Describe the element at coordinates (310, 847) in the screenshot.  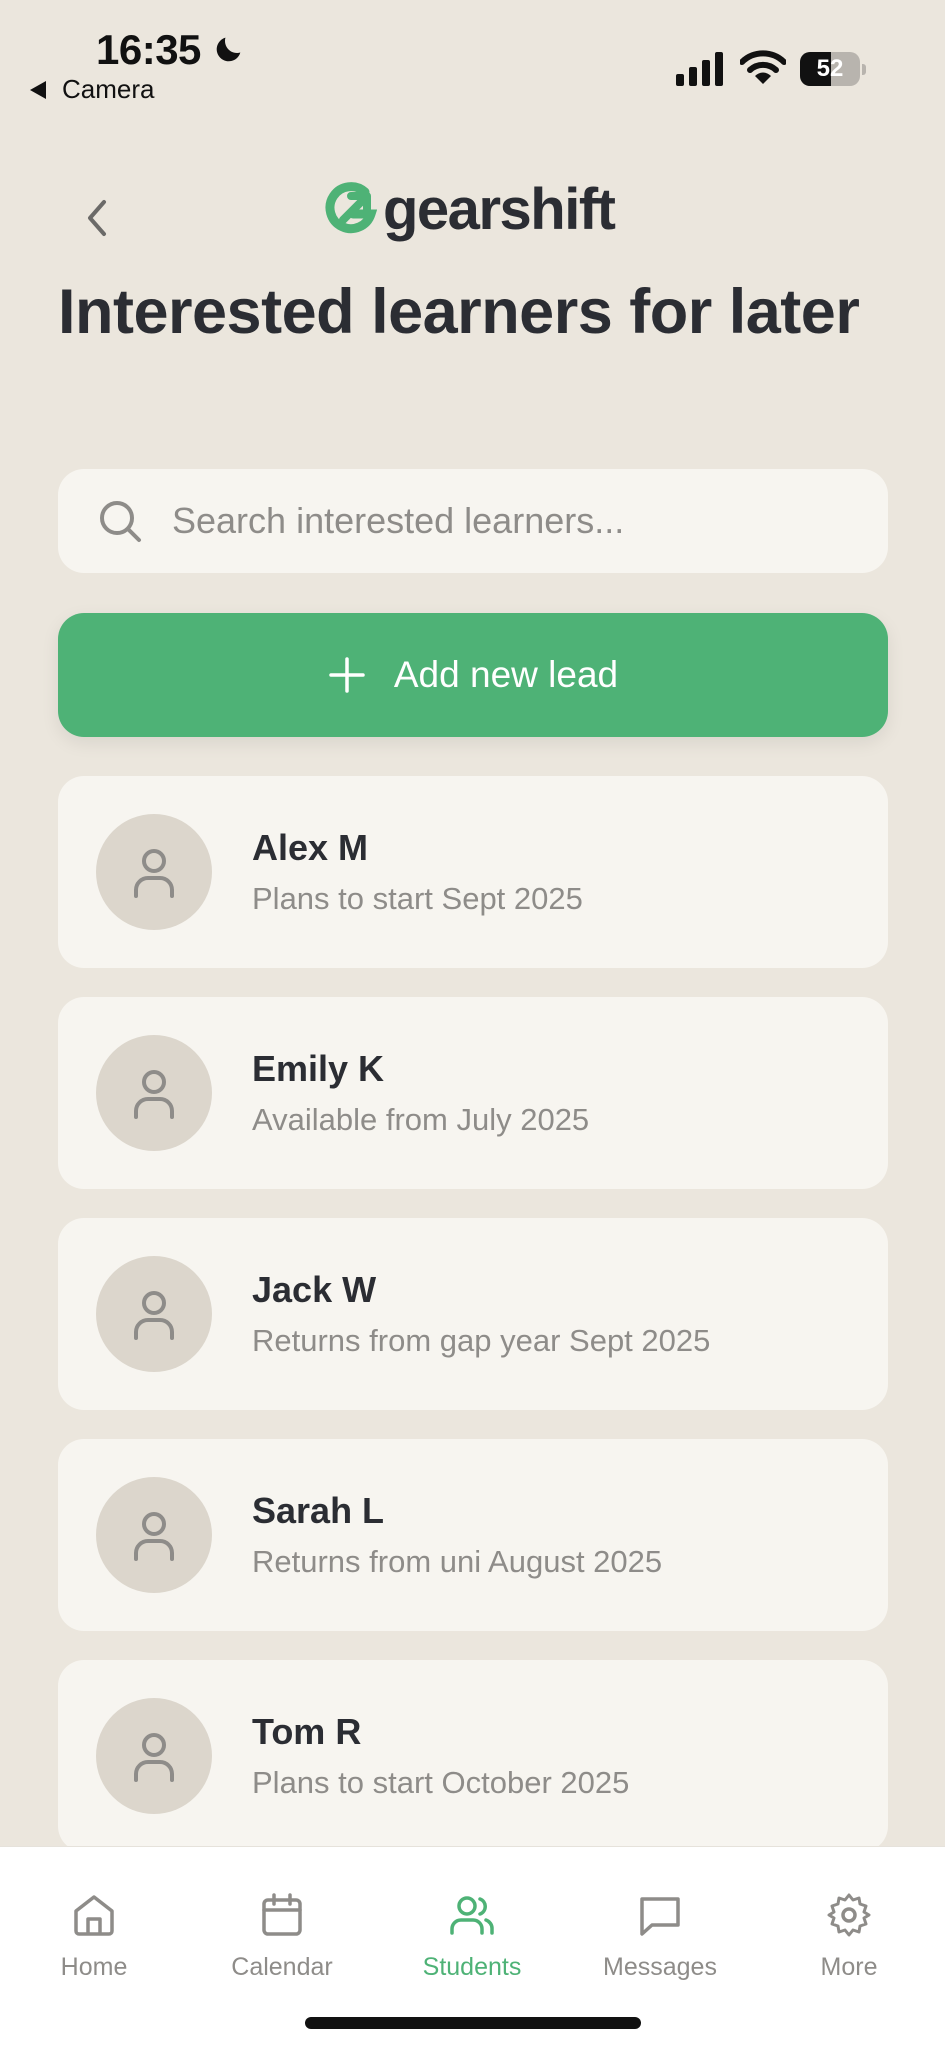
I see `lead-name: Alex M` at that location.